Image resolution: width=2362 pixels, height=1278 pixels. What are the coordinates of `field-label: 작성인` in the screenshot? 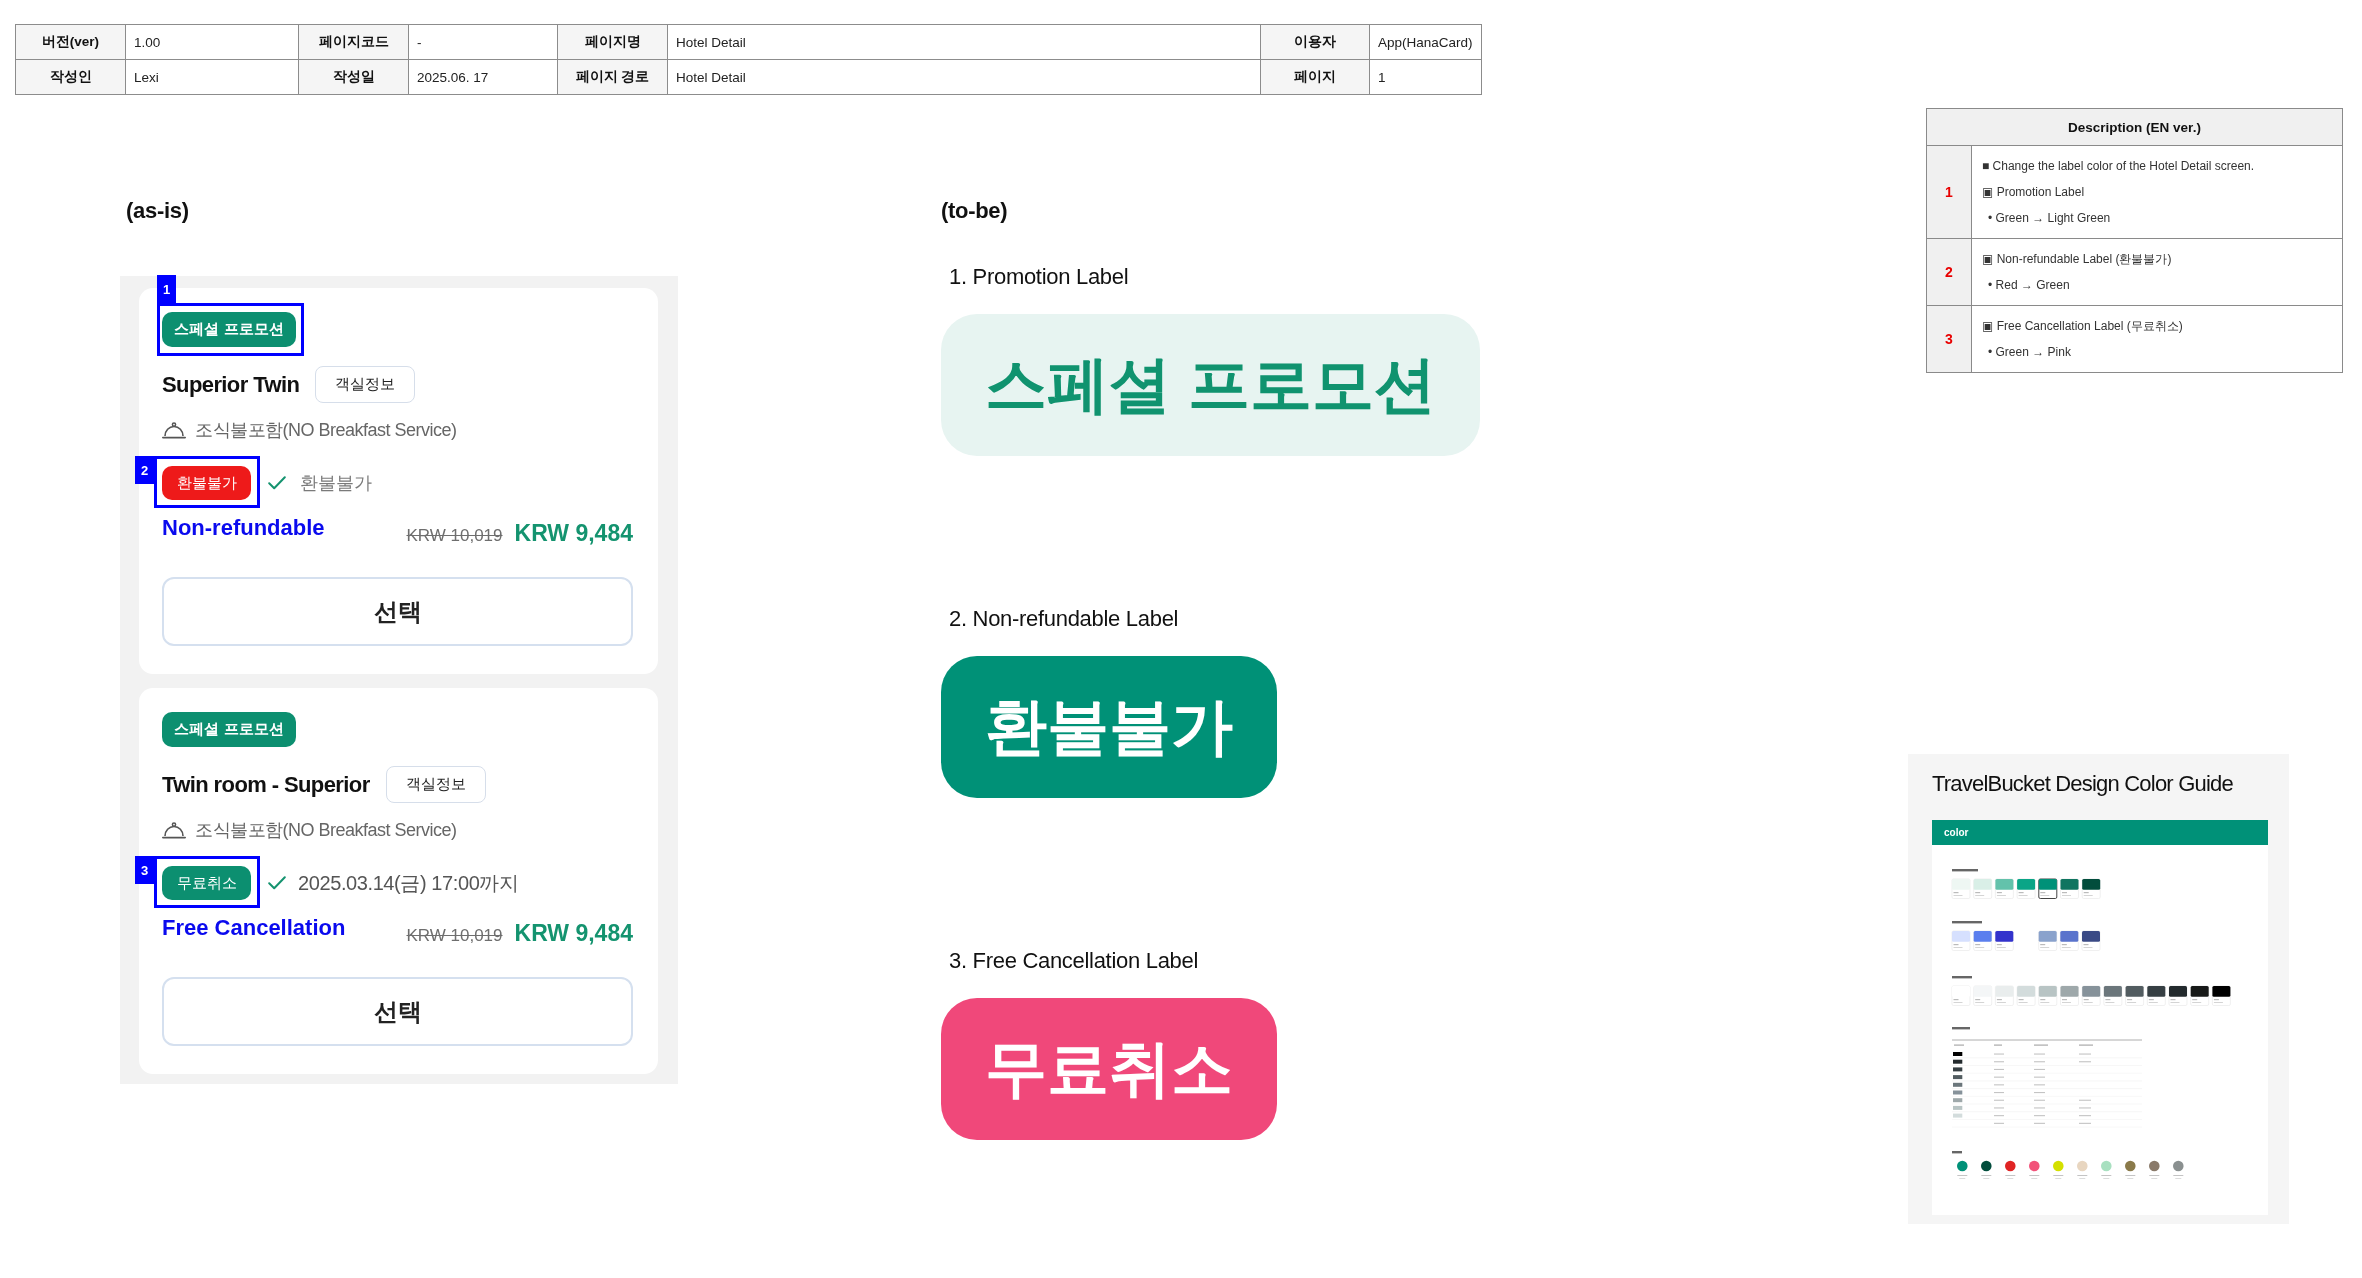 It's located at (70, 77).